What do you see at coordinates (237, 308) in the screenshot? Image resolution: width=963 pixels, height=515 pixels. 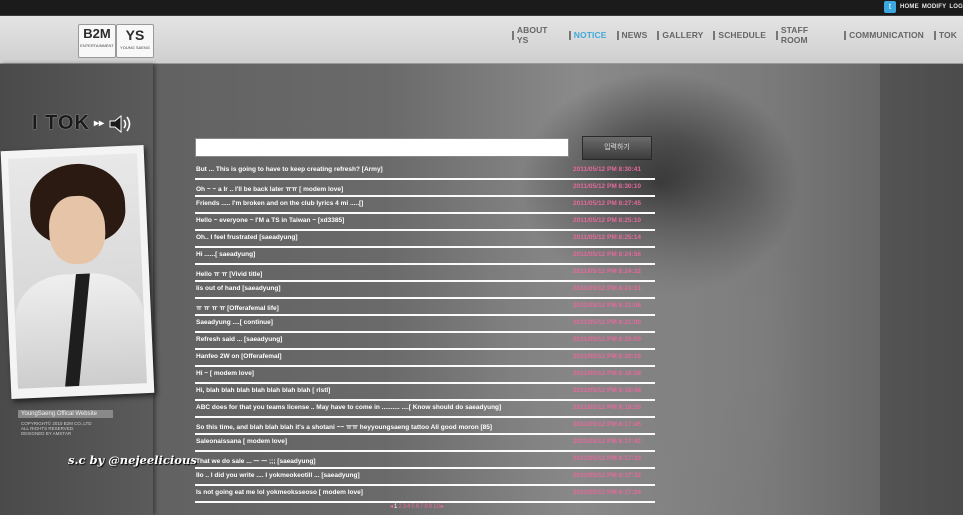 I see `message-text: ㅠ ㅠ ㅠ ㅠ [Offerafemal life]` at bounding box center [237, 308].